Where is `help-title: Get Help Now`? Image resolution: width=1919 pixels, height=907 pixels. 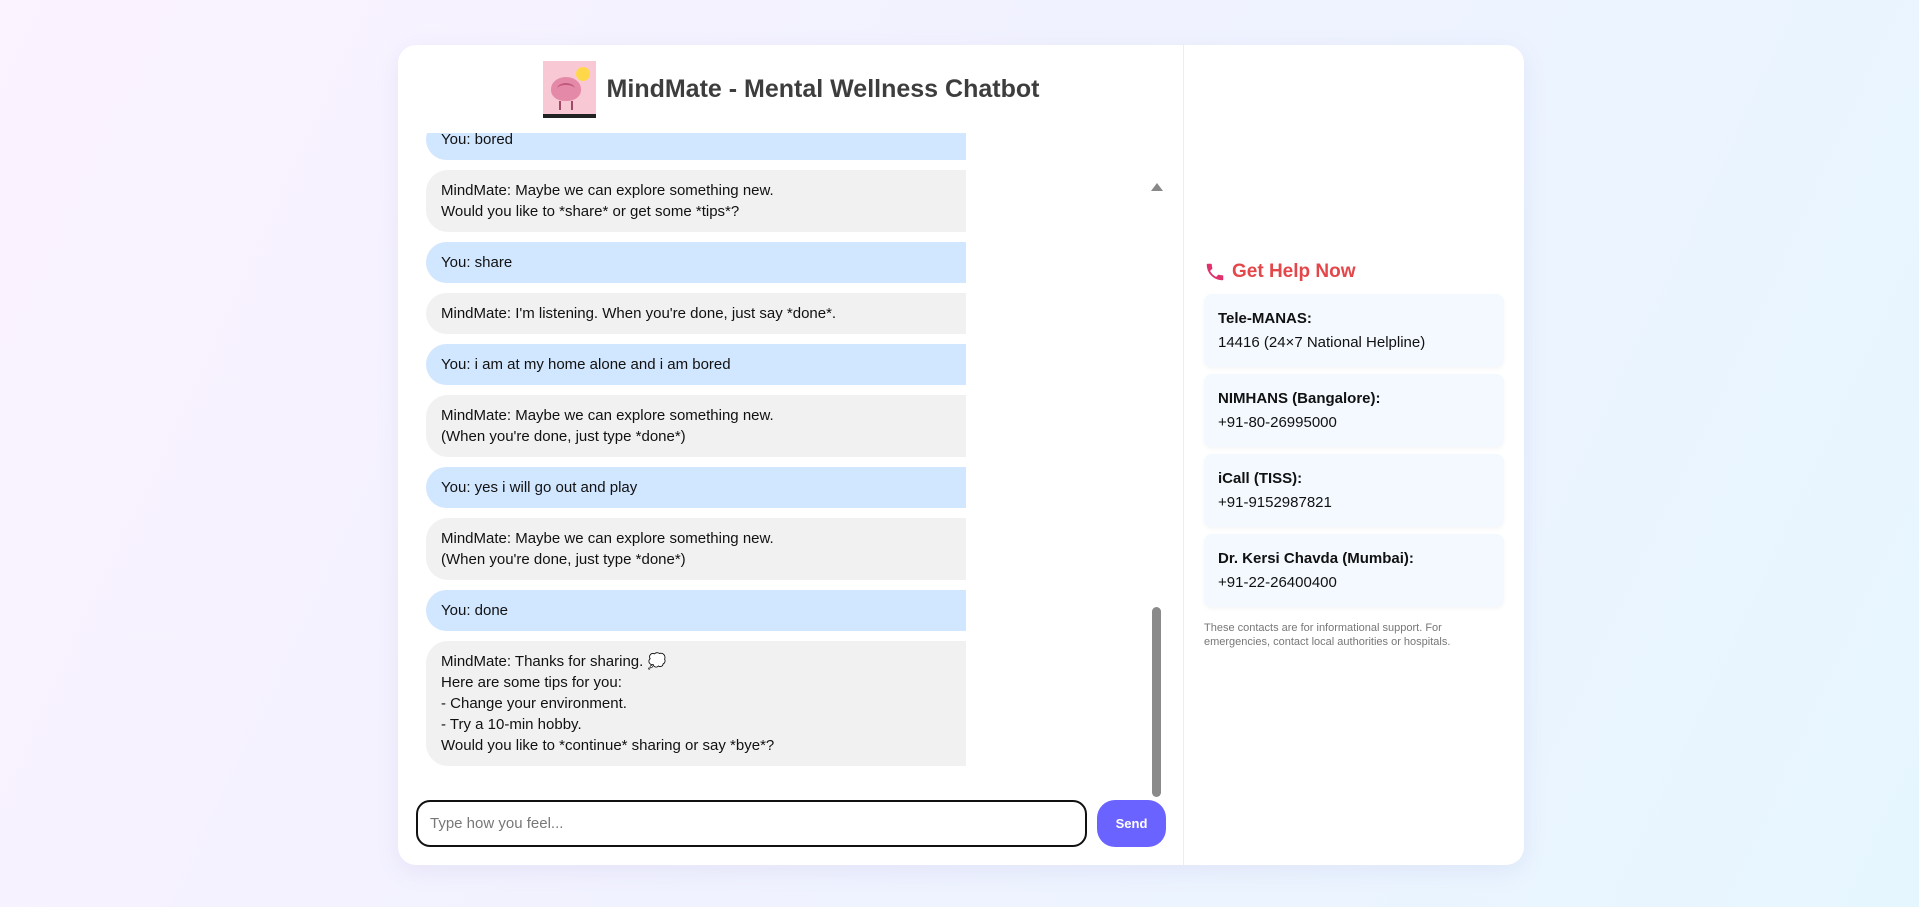
help-title: Get Help Now is located at coordinates (1280, 272).